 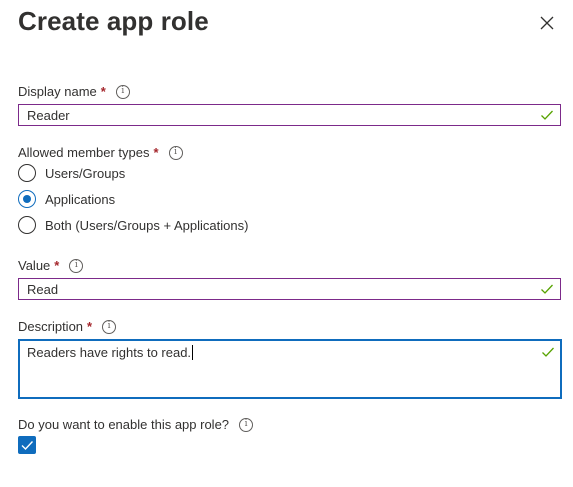 I want to click on value-field-value: Read, so click(x=43, y=289).